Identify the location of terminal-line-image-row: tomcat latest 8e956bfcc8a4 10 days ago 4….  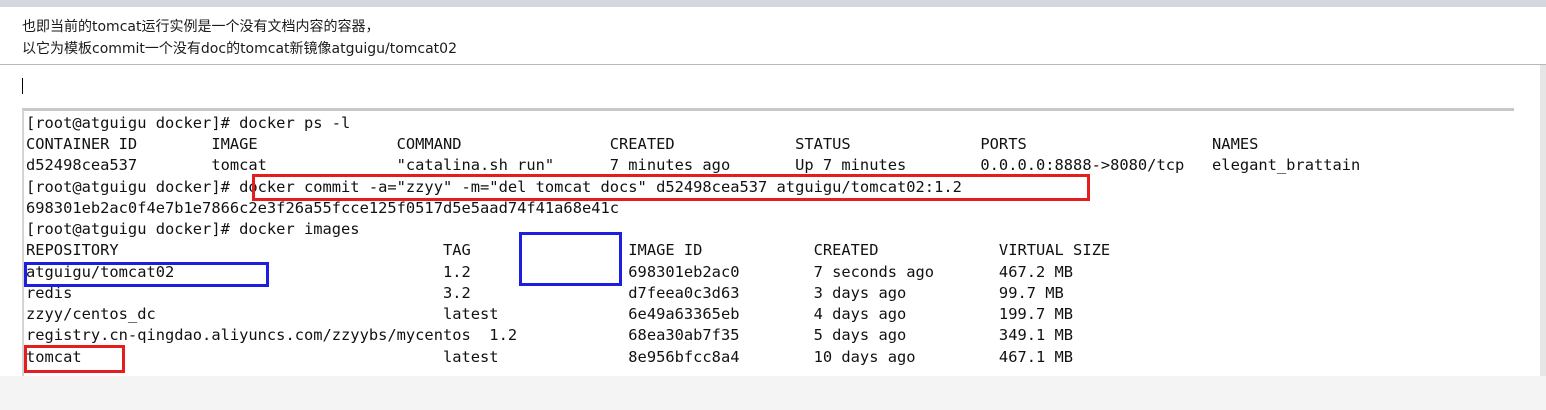
(550, 357).